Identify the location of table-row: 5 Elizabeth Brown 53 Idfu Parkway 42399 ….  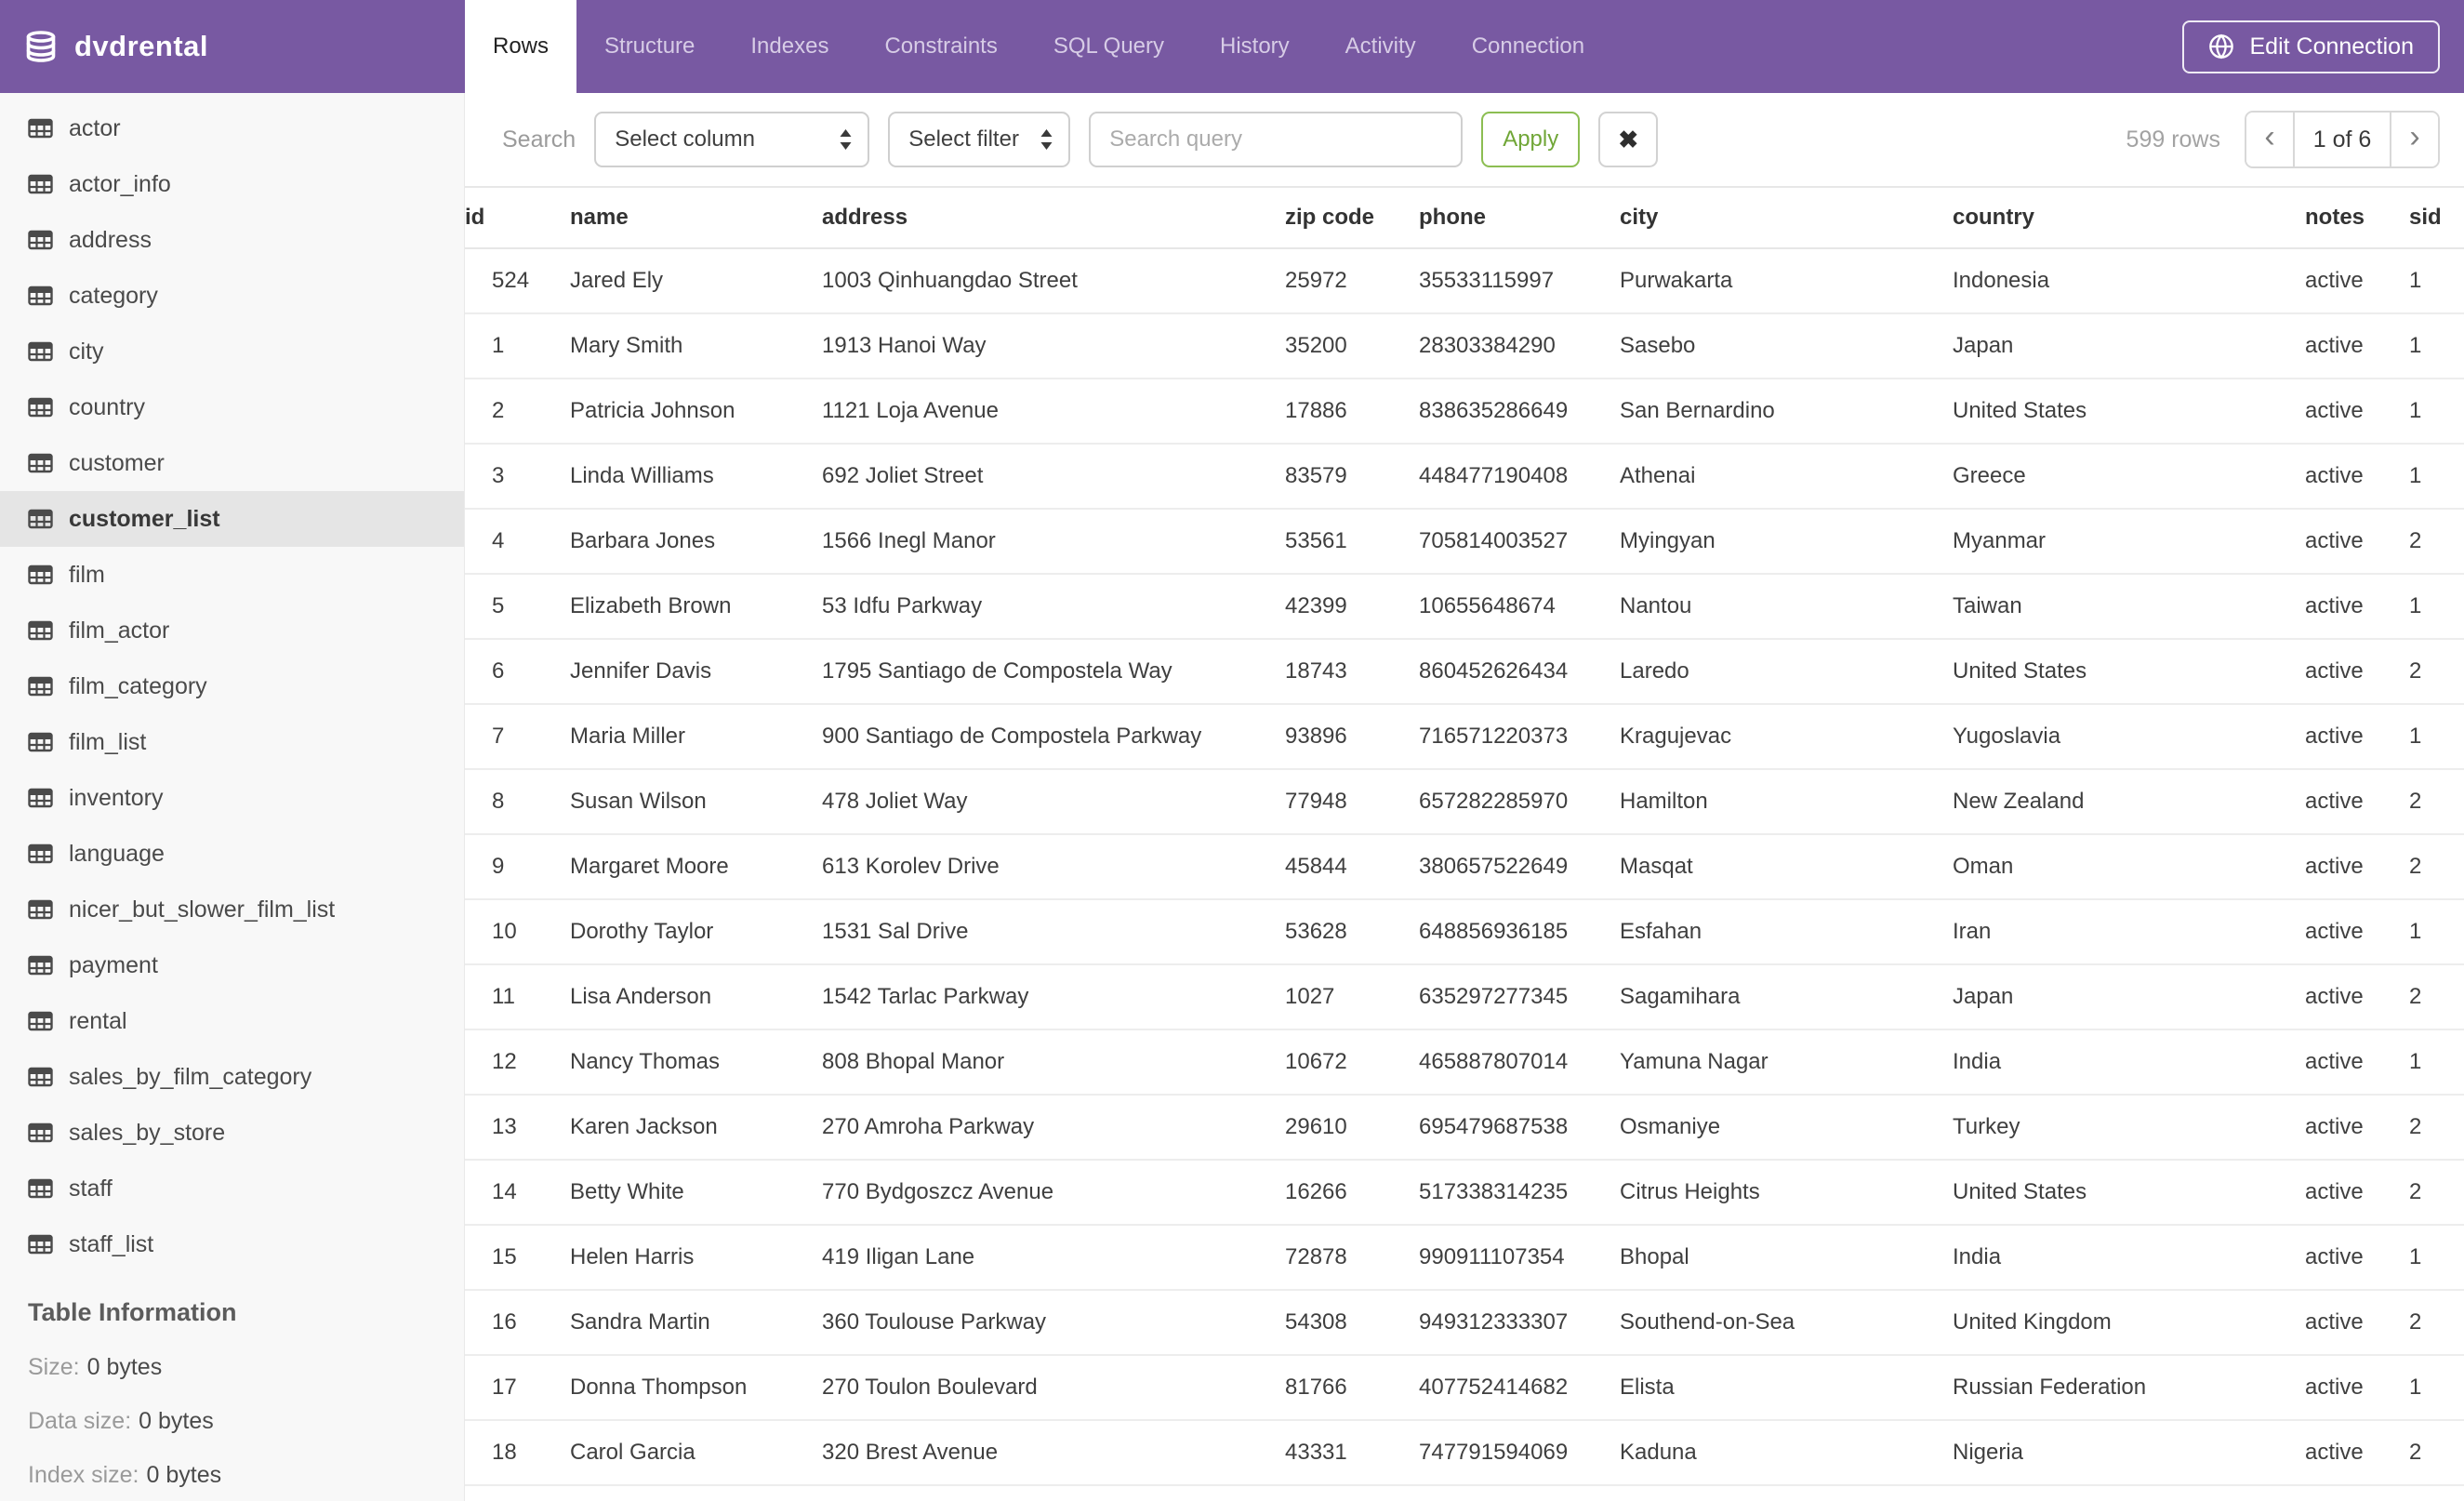
(1464, 607).